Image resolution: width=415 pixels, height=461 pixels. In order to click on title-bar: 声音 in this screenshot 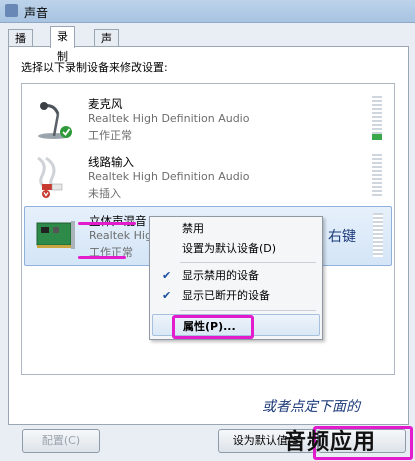, I will do `click(207, 11)`.